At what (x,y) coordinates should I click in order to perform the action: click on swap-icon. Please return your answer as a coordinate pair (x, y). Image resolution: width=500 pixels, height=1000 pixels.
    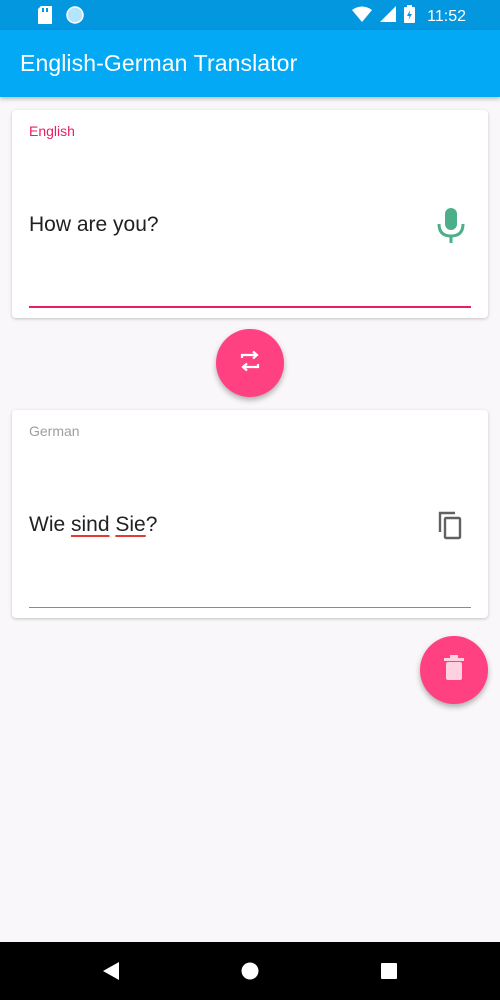
    Looking at the image, I should click on (250, 363).